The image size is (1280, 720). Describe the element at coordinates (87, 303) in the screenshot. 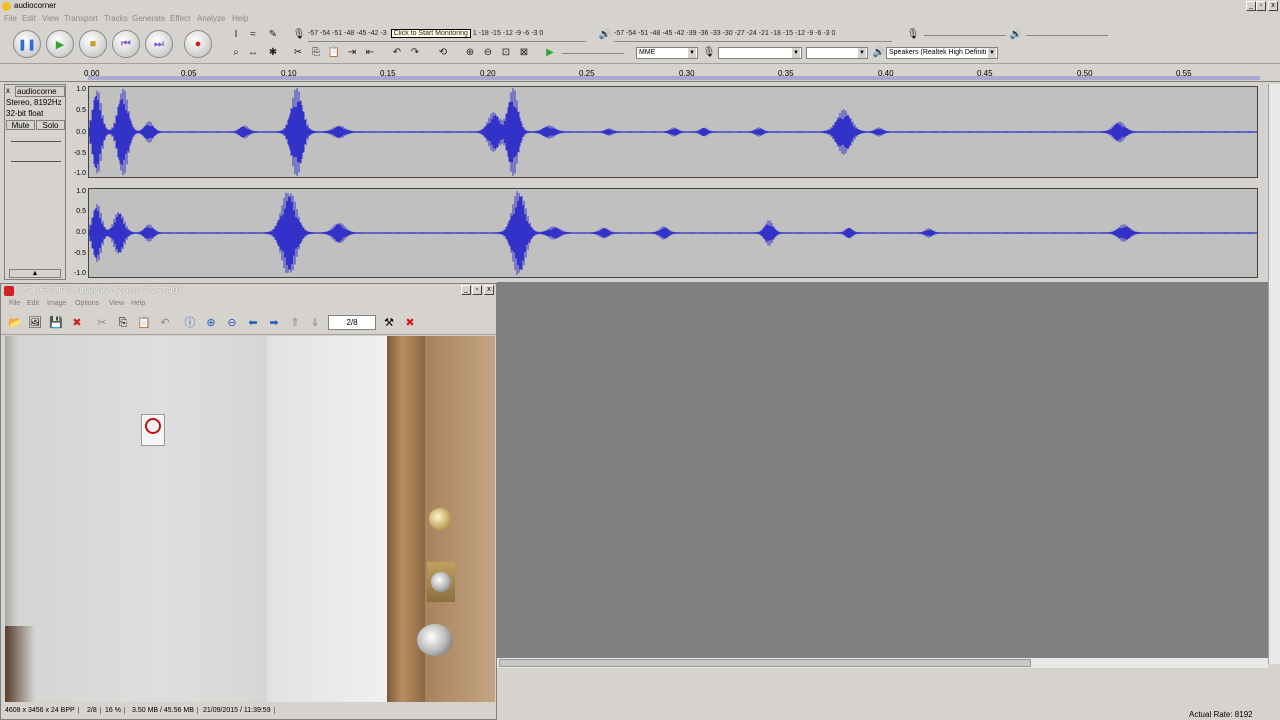

I see `irfan-menu-options: Options` at that location.